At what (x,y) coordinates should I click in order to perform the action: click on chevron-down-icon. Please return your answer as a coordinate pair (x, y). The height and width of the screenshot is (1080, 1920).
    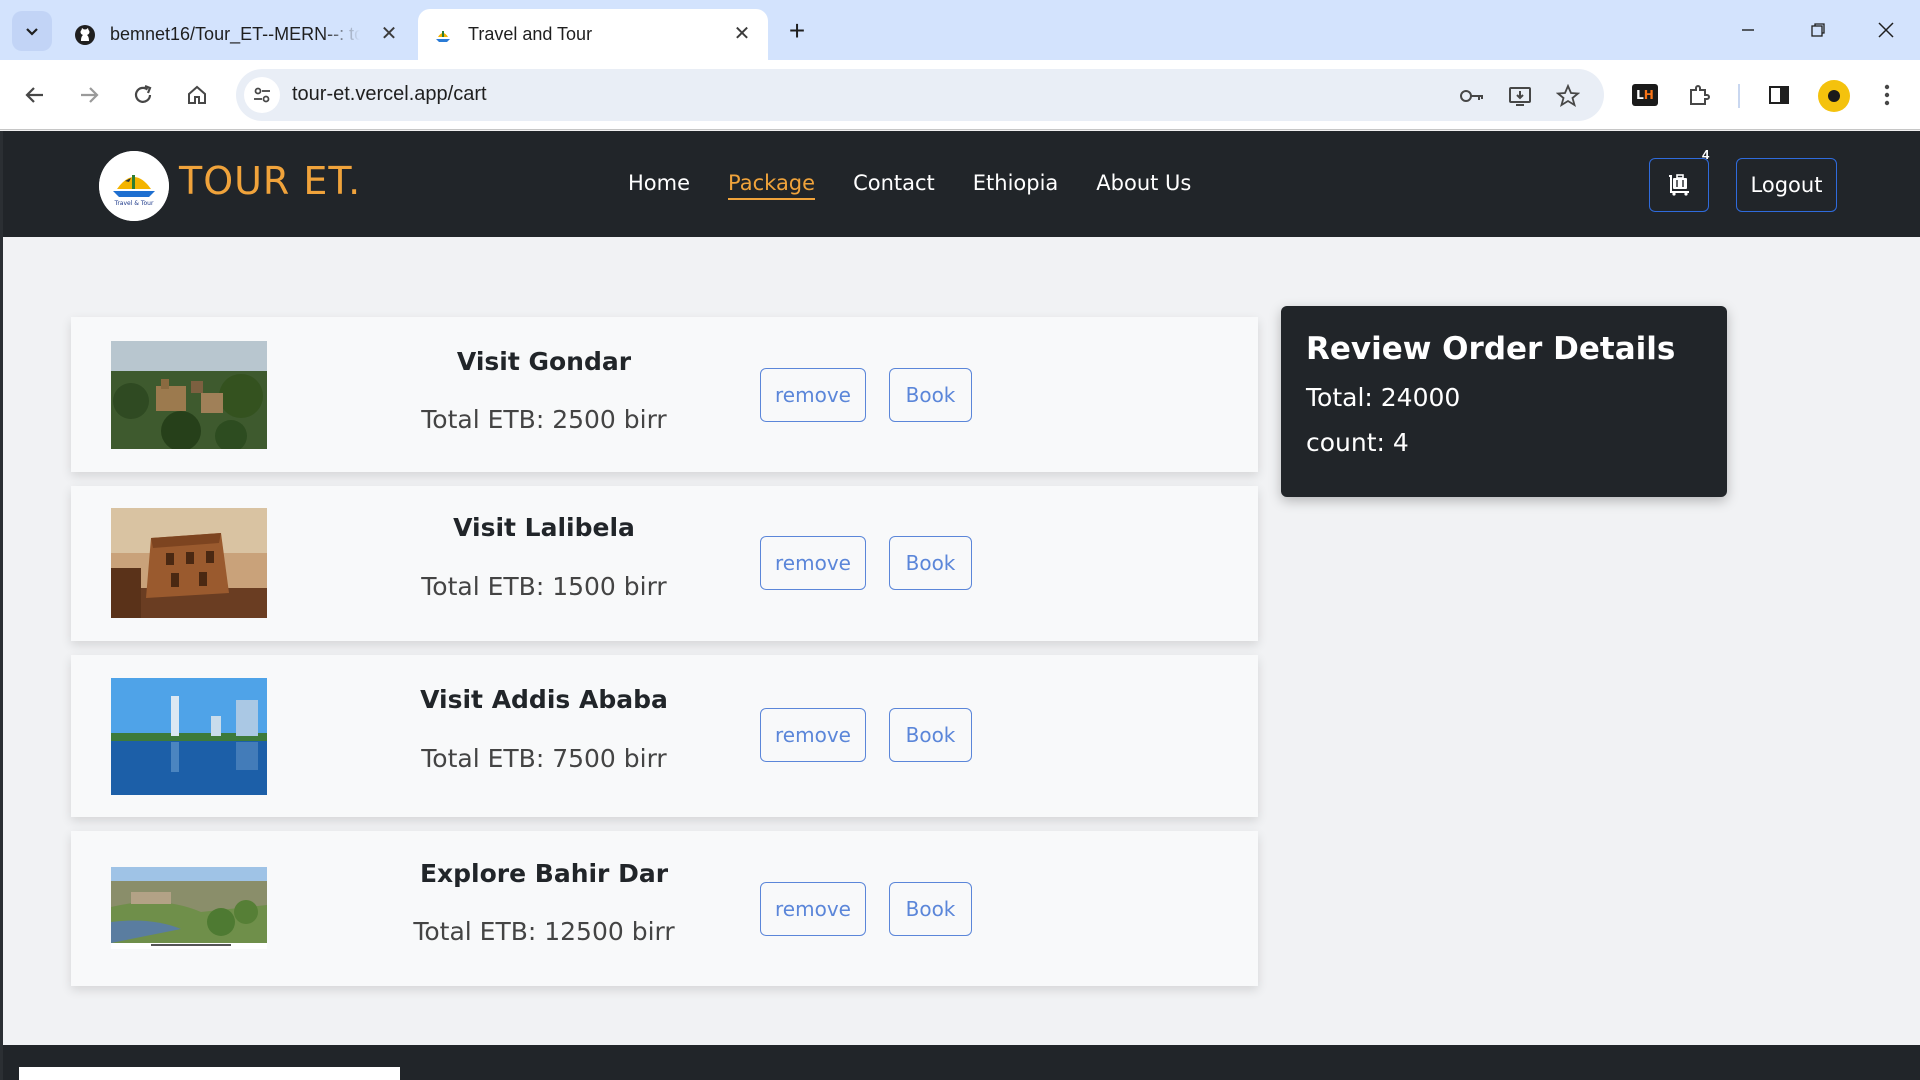
    Looking at the image, I should click on (32, 32).